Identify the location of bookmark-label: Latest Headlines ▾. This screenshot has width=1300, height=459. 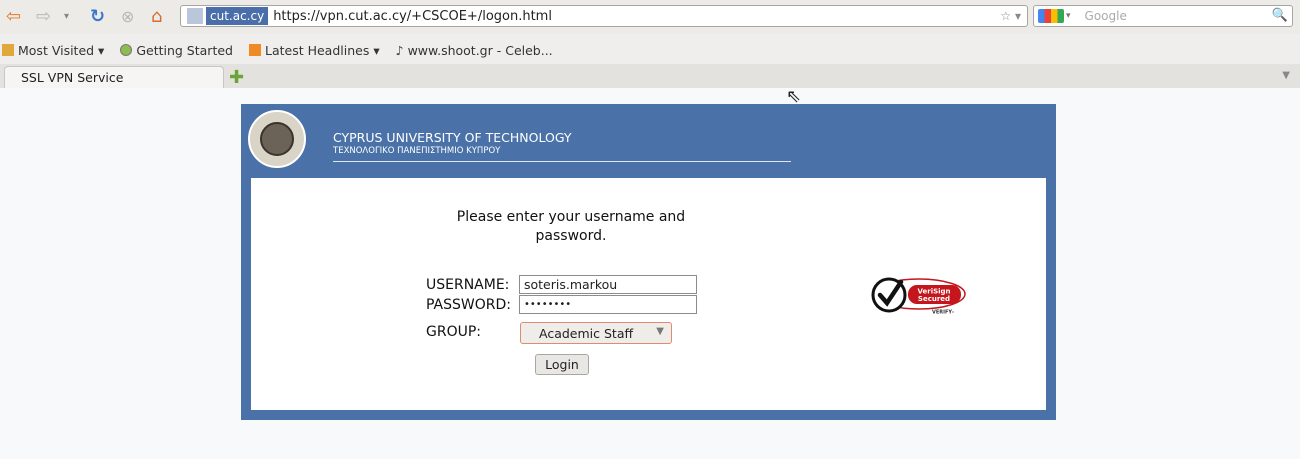
(322, 50).